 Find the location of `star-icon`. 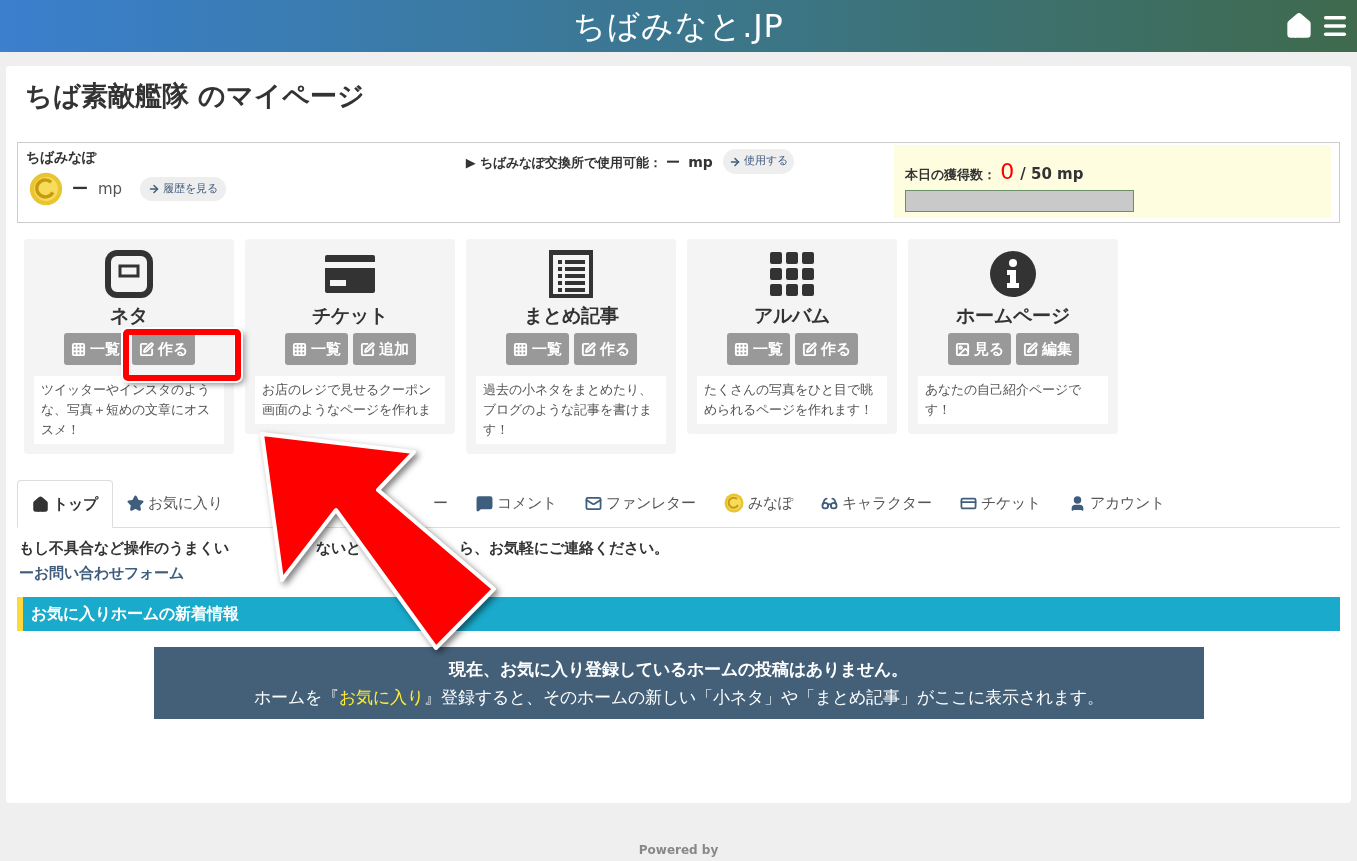

star-icon is located at coordinates (135, 503).